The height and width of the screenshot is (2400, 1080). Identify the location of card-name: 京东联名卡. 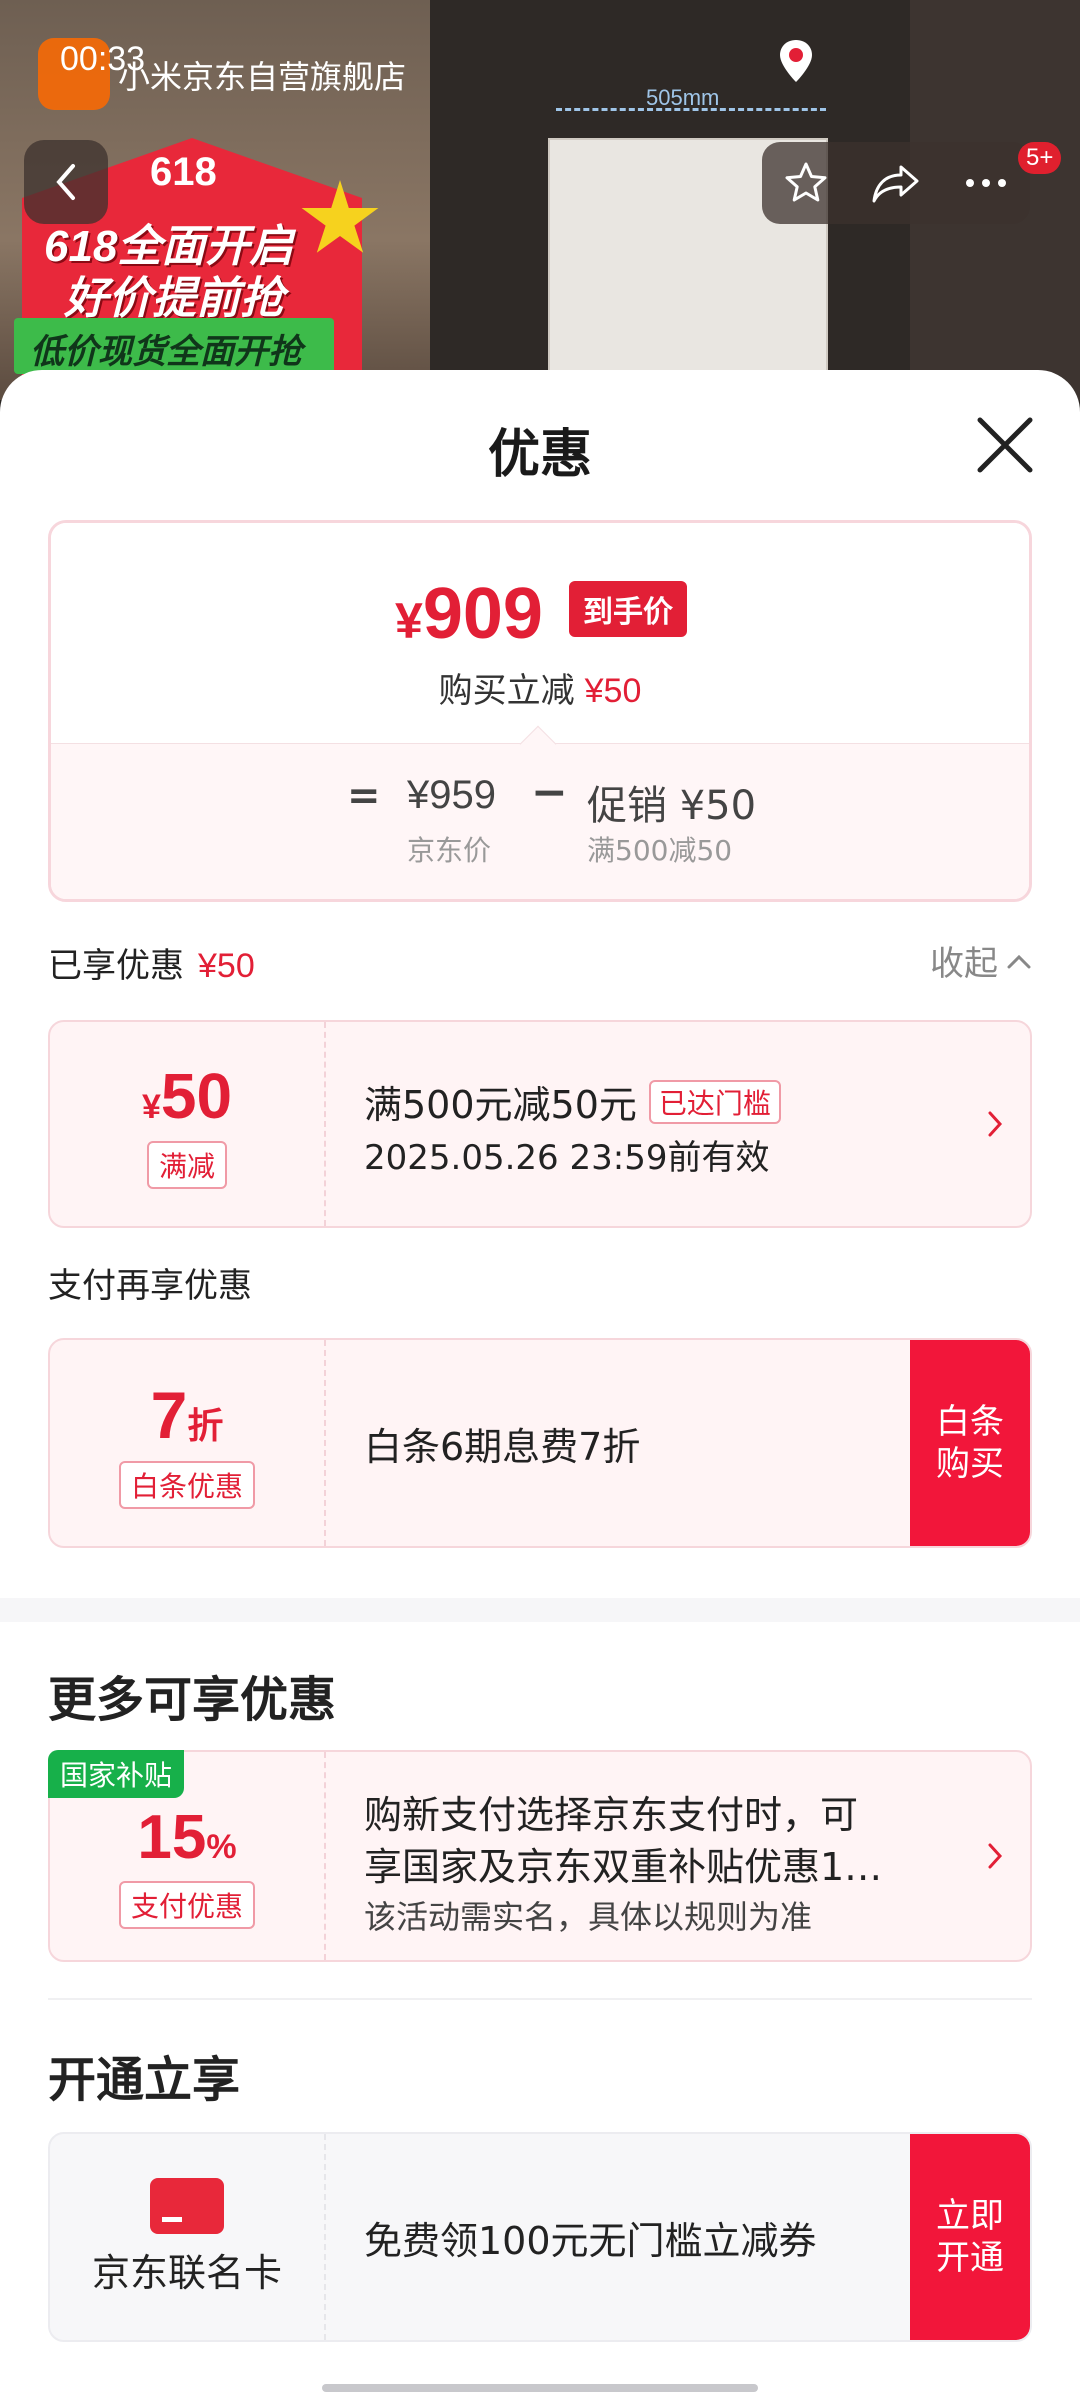
(186, 2272).